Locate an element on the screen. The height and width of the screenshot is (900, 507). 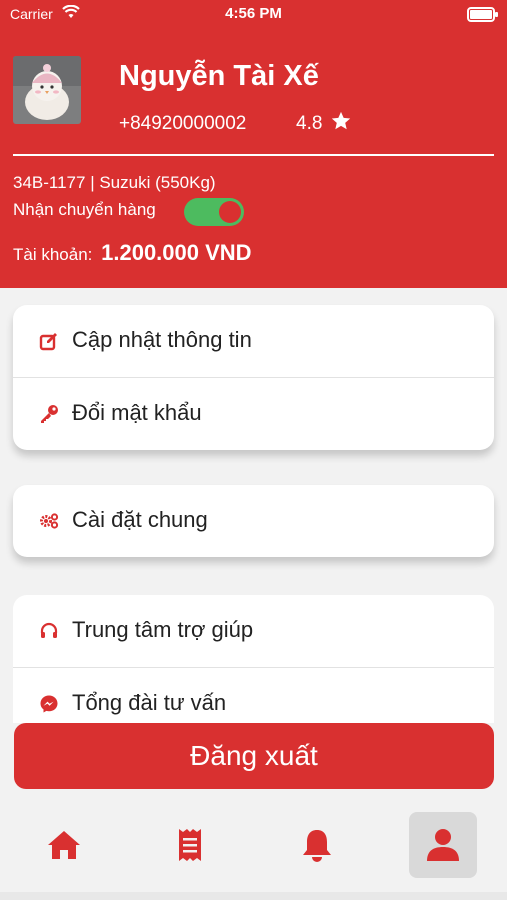
edit-icon is located at coordinates (48, 342).